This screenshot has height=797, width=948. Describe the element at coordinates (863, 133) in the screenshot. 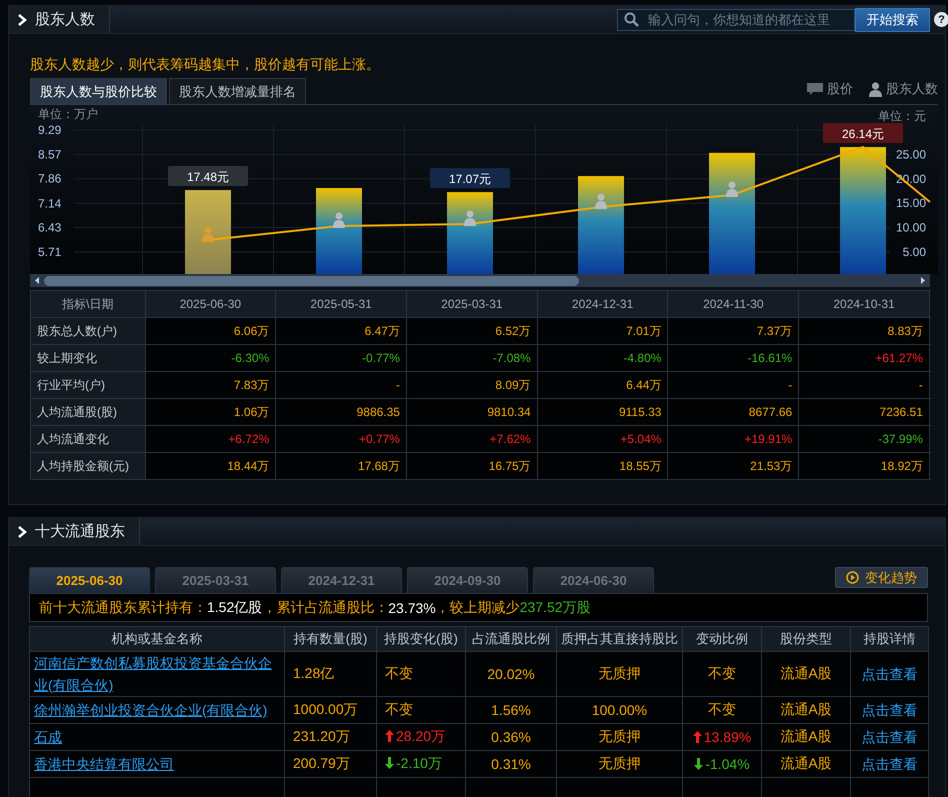

I see `price-tooltip: 26.14元` at that location.